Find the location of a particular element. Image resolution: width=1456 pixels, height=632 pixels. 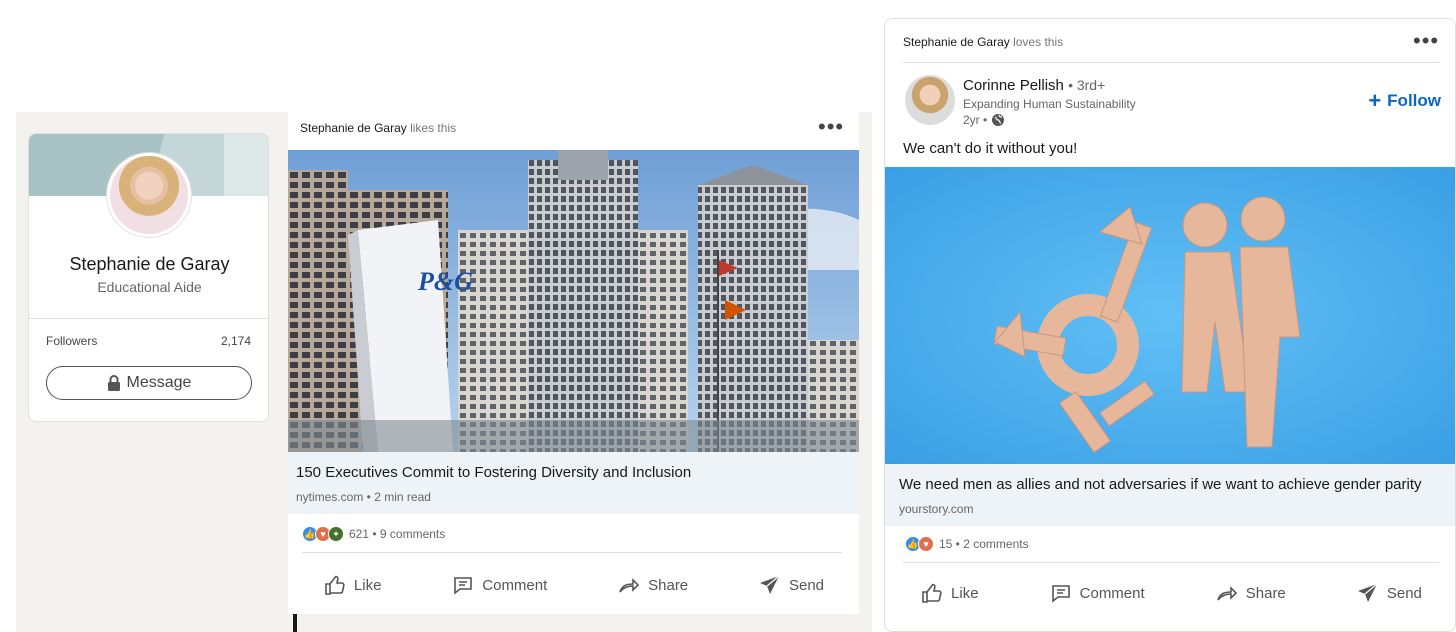

activity-verb: loves this is located at coordinates (1038, 42).